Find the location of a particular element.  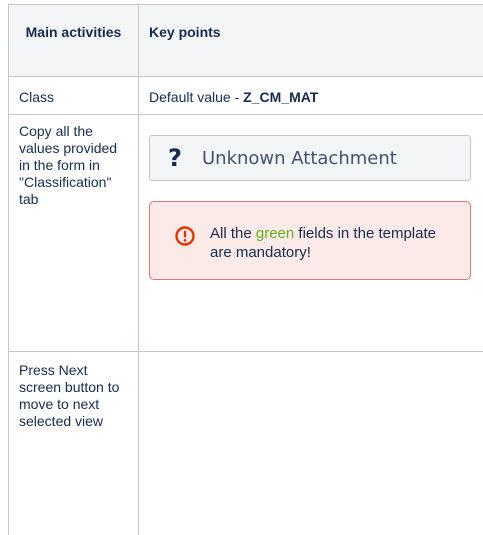

table-header-row: Main activities Key points is located at coordinates (245, 40).